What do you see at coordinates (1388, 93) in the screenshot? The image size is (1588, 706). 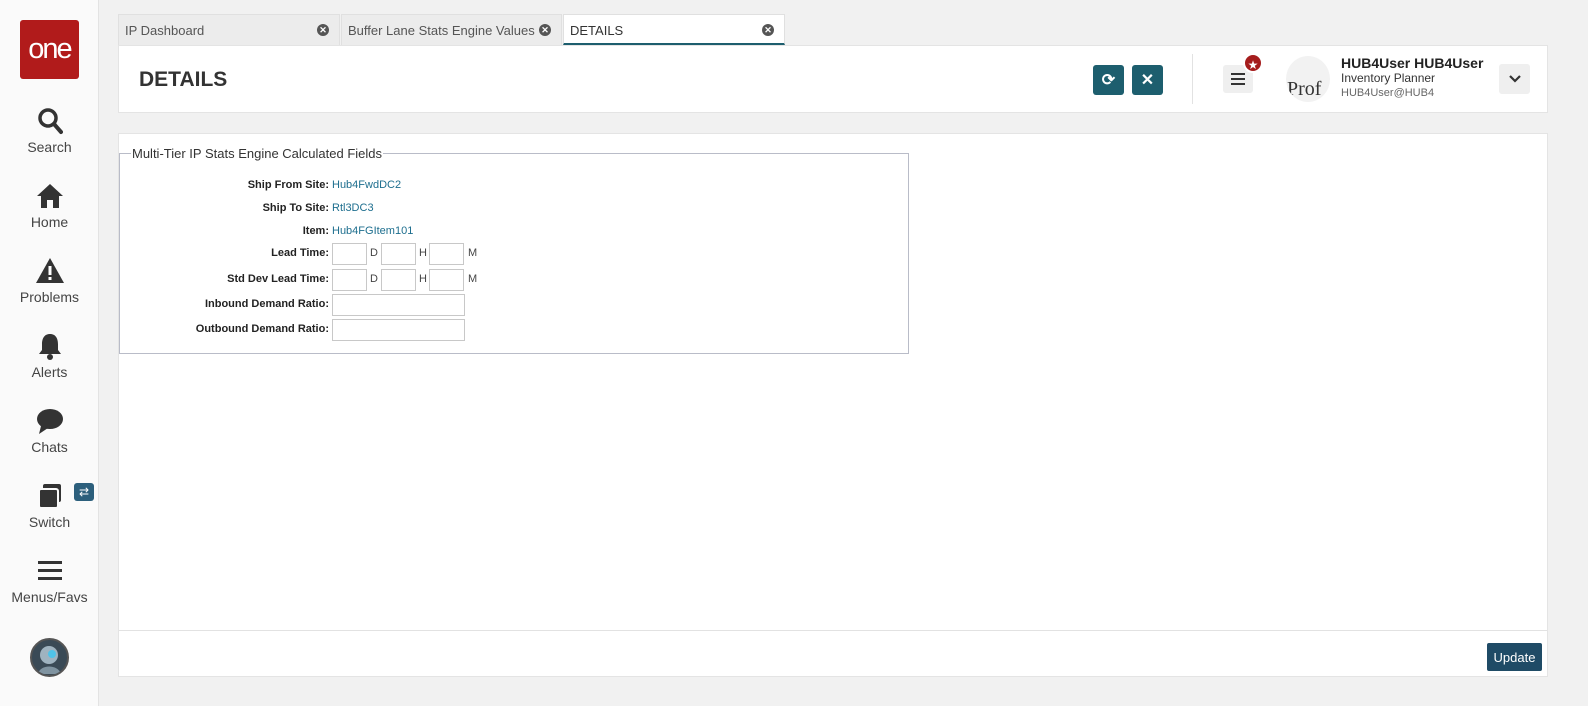 I see `user-id: HUB4User@HUB4` at bounding box center [1388, 93].